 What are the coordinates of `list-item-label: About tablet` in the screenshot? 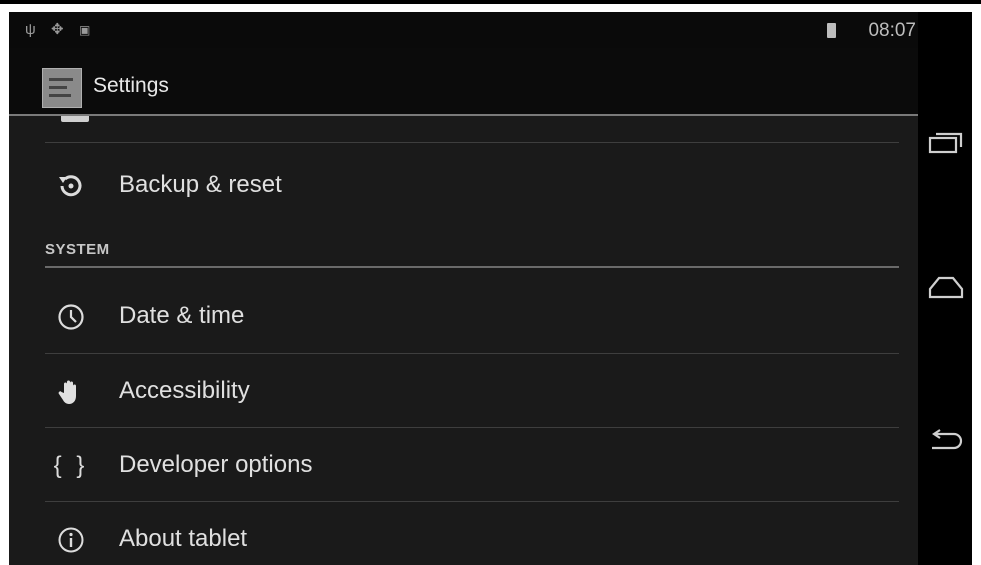 It's located at (183, 538).